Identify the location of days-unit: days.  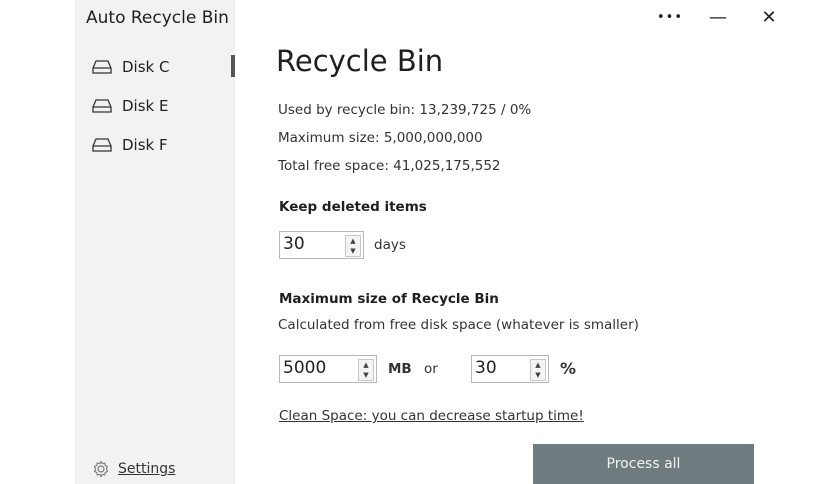
(390, 245).